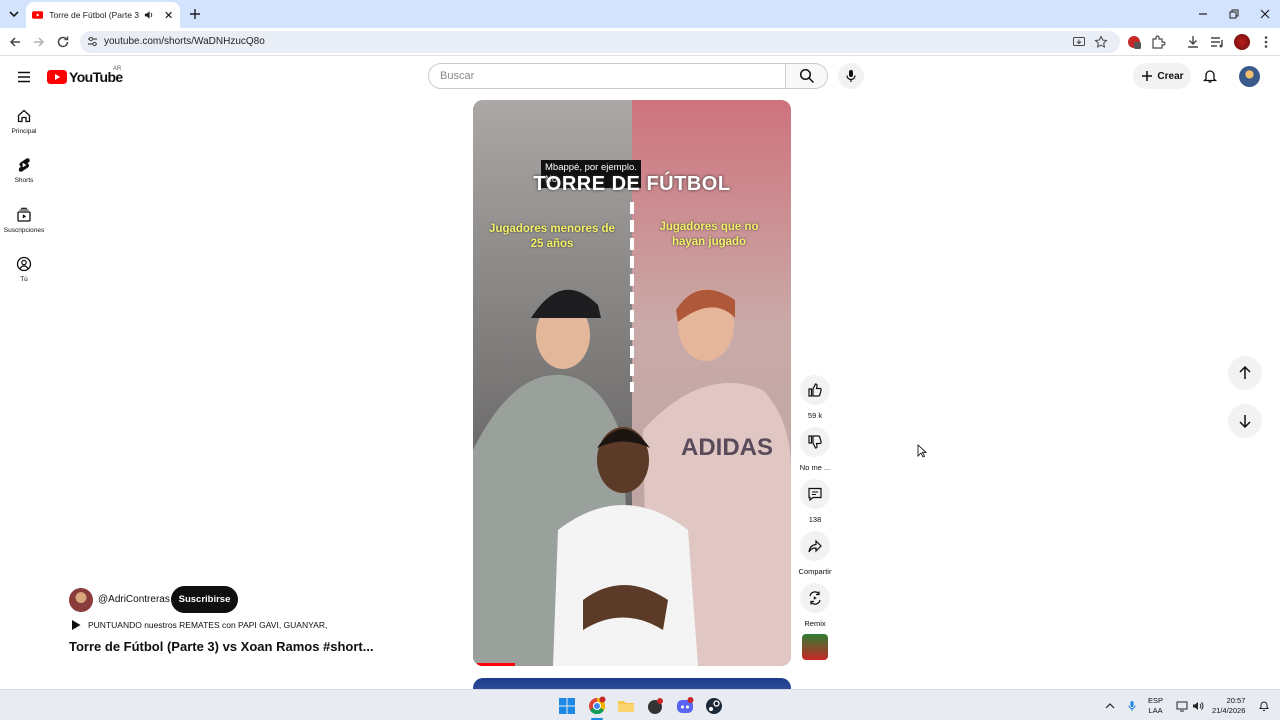  Describe the element at coordinates (1249, 76) in the screenshot. I see `user-avatar` at that location.